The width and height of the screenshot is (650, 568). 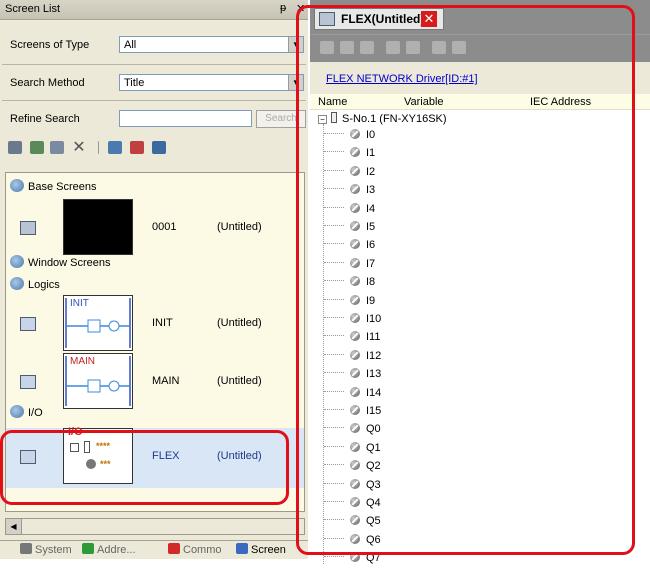 What do you see at coordinates (154, 64) in the screenshot?
I see `divider` at bounding box center [154, 64].